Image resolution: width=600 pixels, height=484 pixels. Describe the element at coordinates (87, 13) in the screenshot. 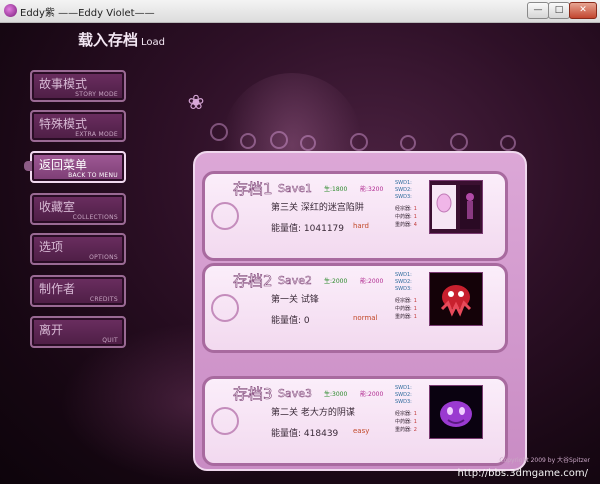

I see `window-title: Eddy紫 ——Eddy Violet——` at that location.